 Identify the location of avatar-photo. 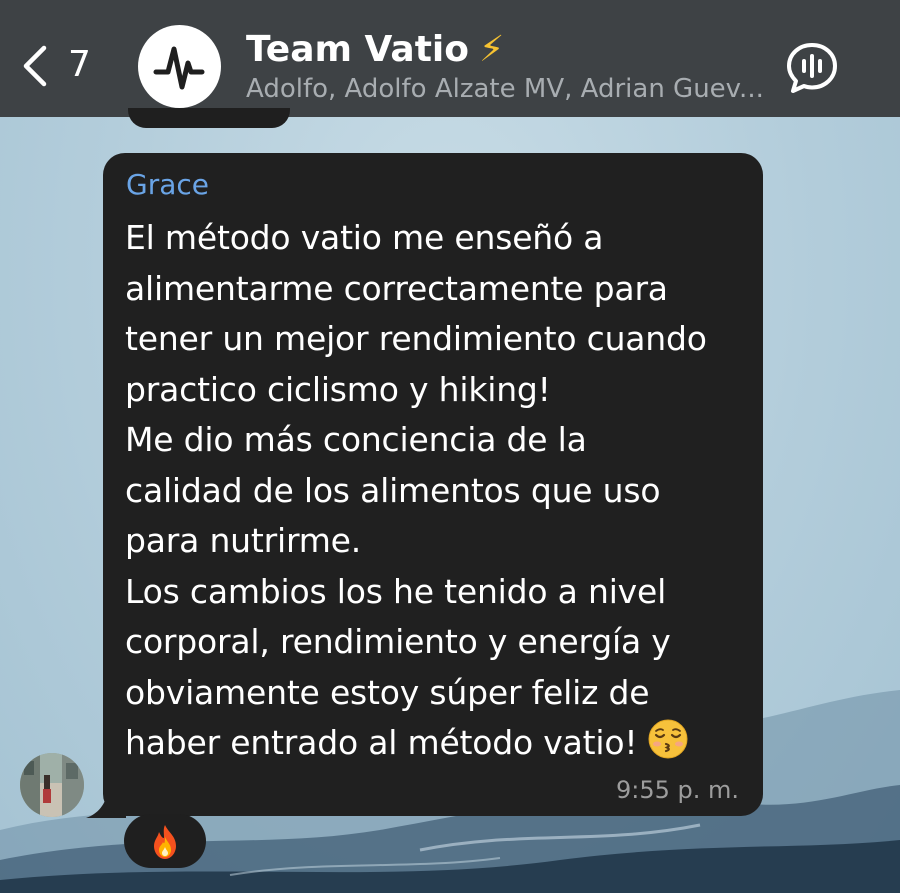
(52, 785).